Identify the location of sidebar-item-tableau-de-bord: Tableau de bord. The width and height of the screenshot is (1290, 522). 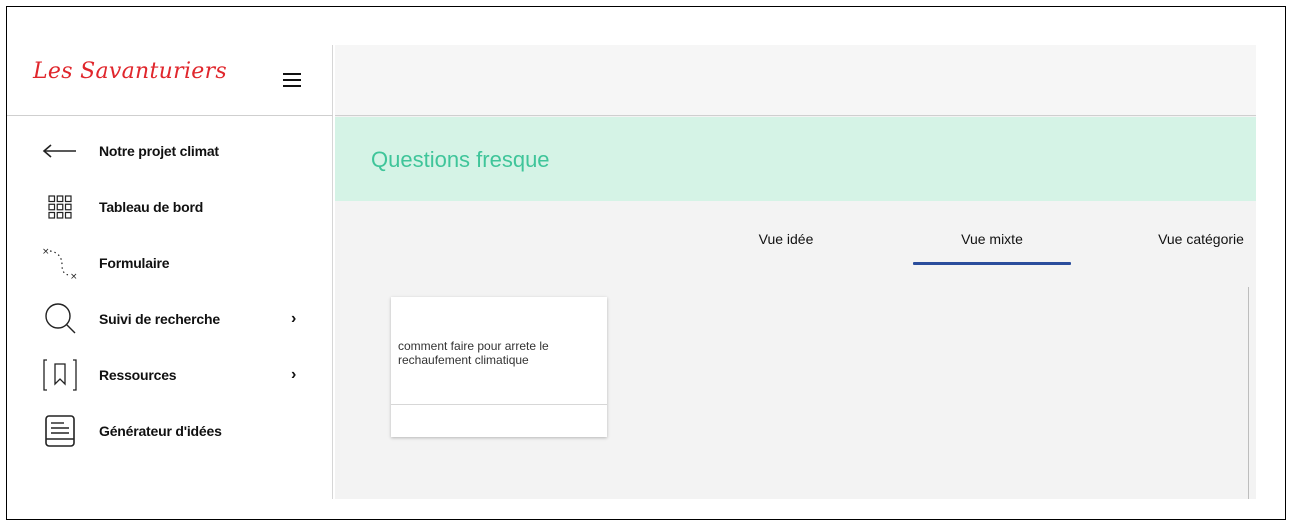
(170, 207).